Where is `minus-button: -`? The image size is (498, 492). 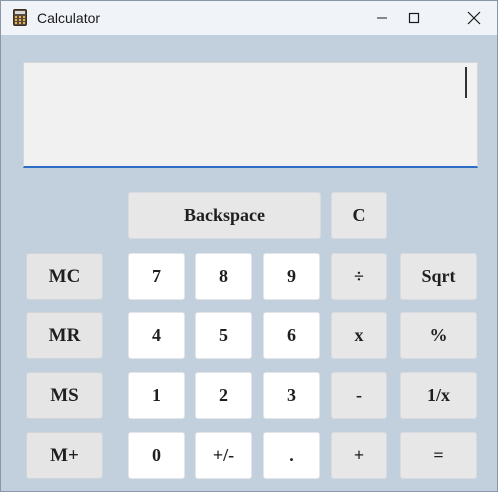
minus-button: - is located at coordinates (359, 395).